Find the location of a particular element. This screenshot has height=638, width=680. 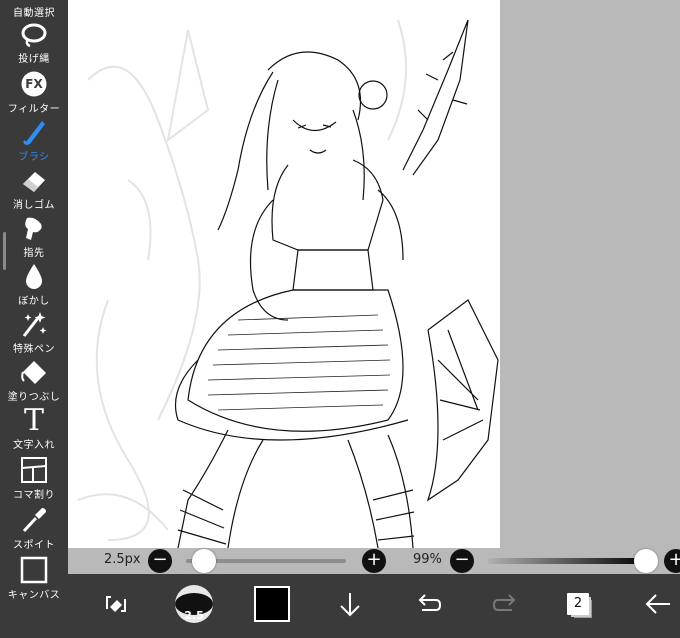

down-arrow-icon is located at coordinates (350, 605).